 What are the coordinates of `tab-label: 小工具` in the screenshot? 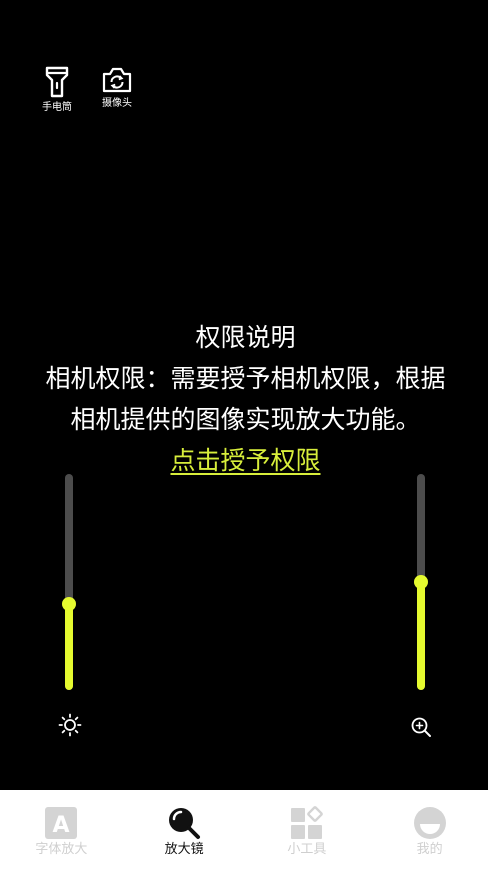 It's located at (307, 849).